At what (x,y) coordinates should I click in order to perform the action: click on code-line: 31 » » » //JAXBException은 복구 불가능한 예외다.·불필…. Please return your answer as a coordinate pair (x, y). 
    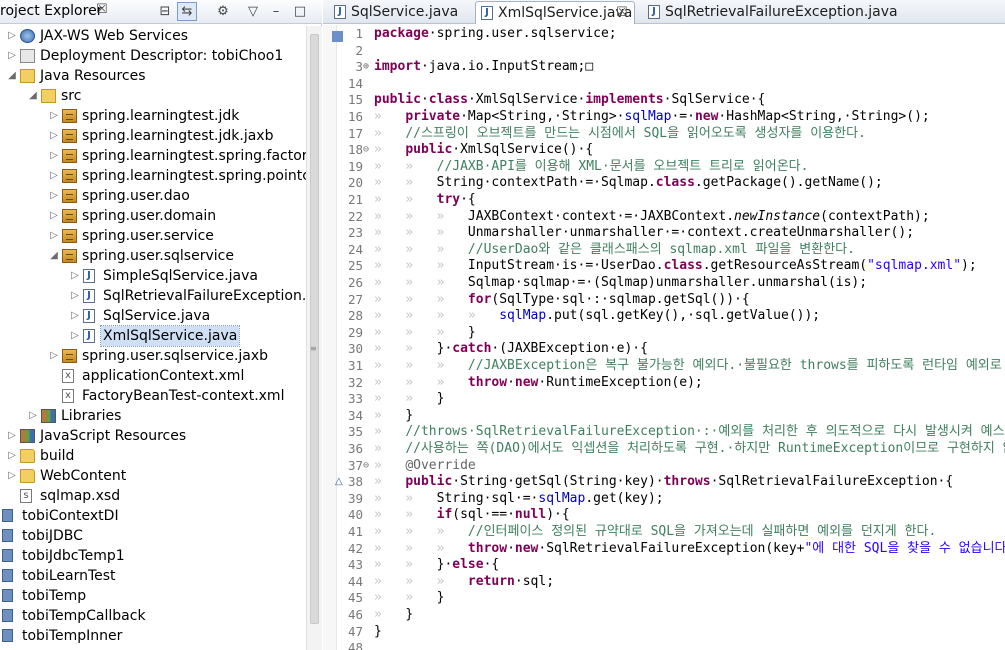
    Looking at the image, I should click on (671, 366).